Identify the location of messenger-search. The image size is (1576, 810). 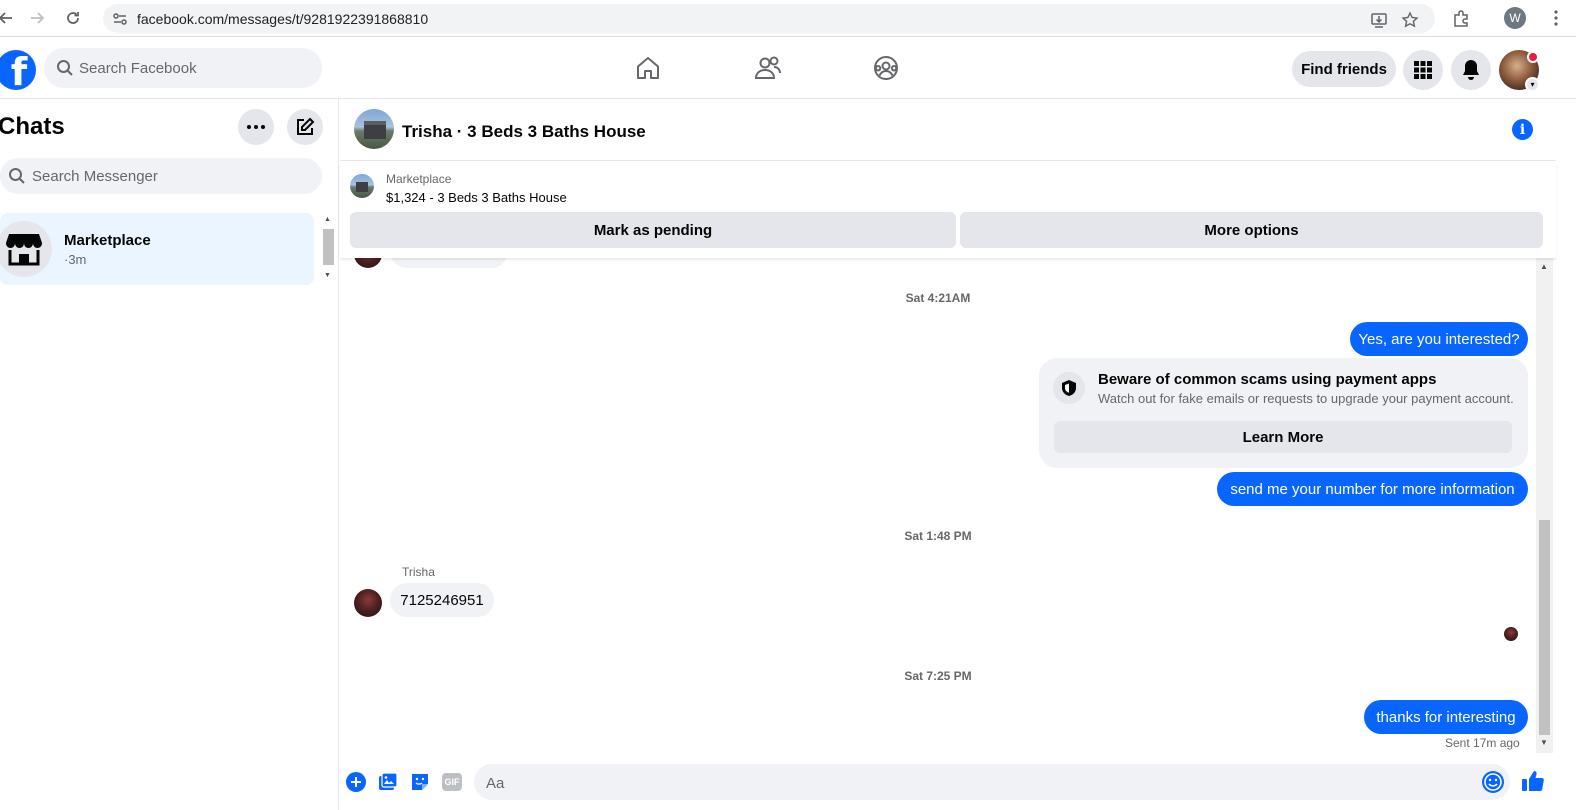
(161, 176).